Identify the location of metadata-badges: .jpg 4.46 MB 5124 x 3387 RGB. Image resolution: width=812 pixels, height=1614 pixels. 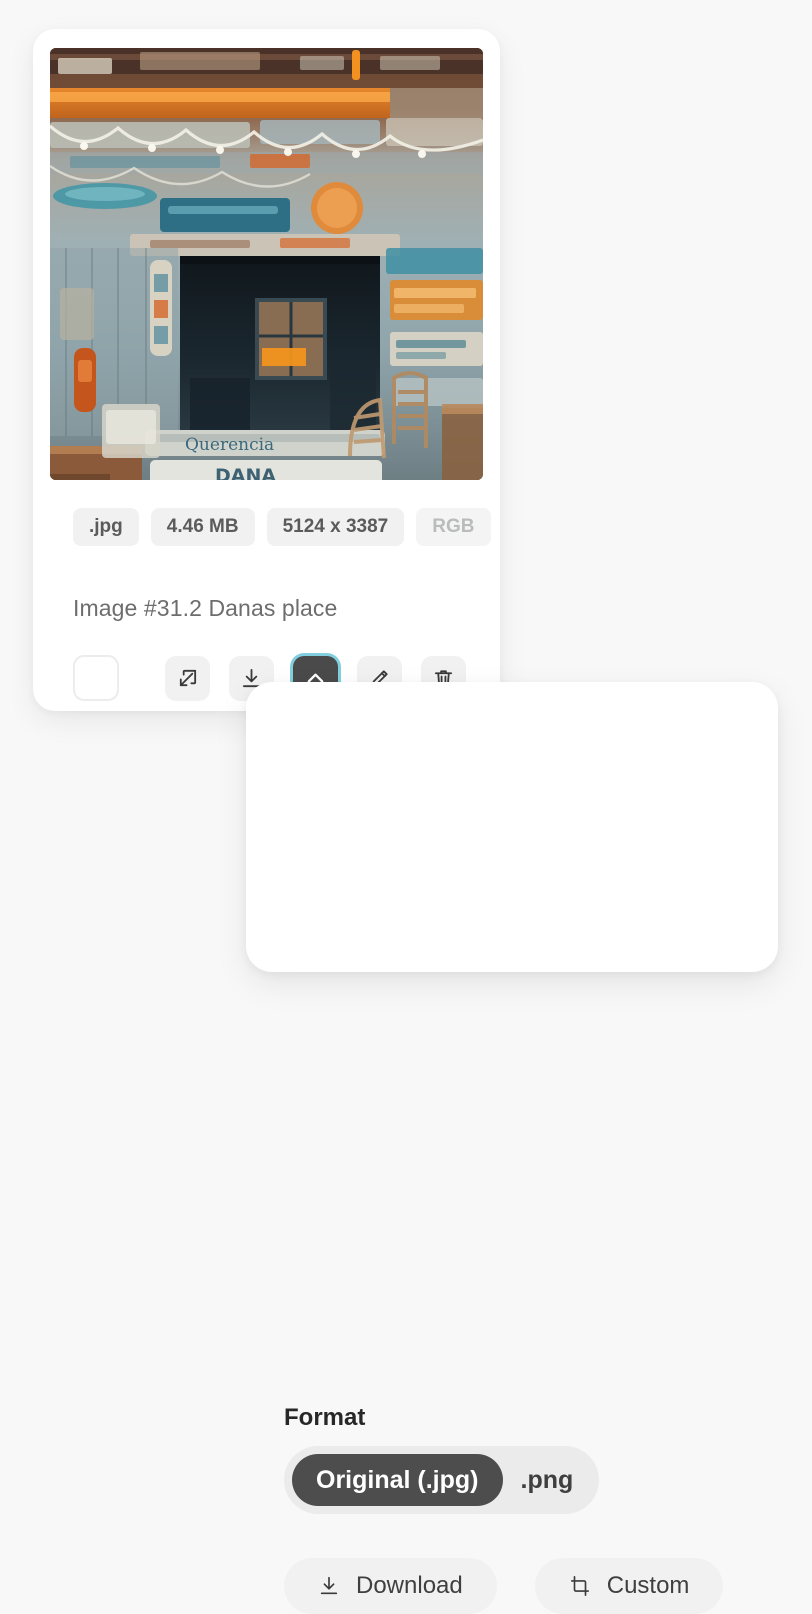
(282, 527).